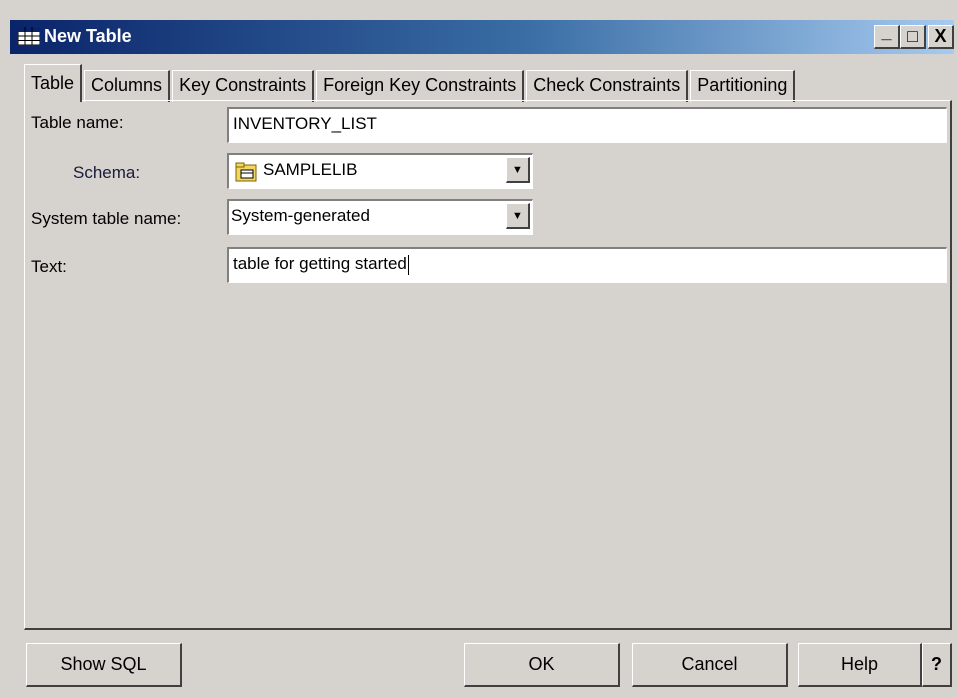 This screenshot has height=698, width=958. I want to click on tab-partitioning: Partitioning, so click(743, 86).